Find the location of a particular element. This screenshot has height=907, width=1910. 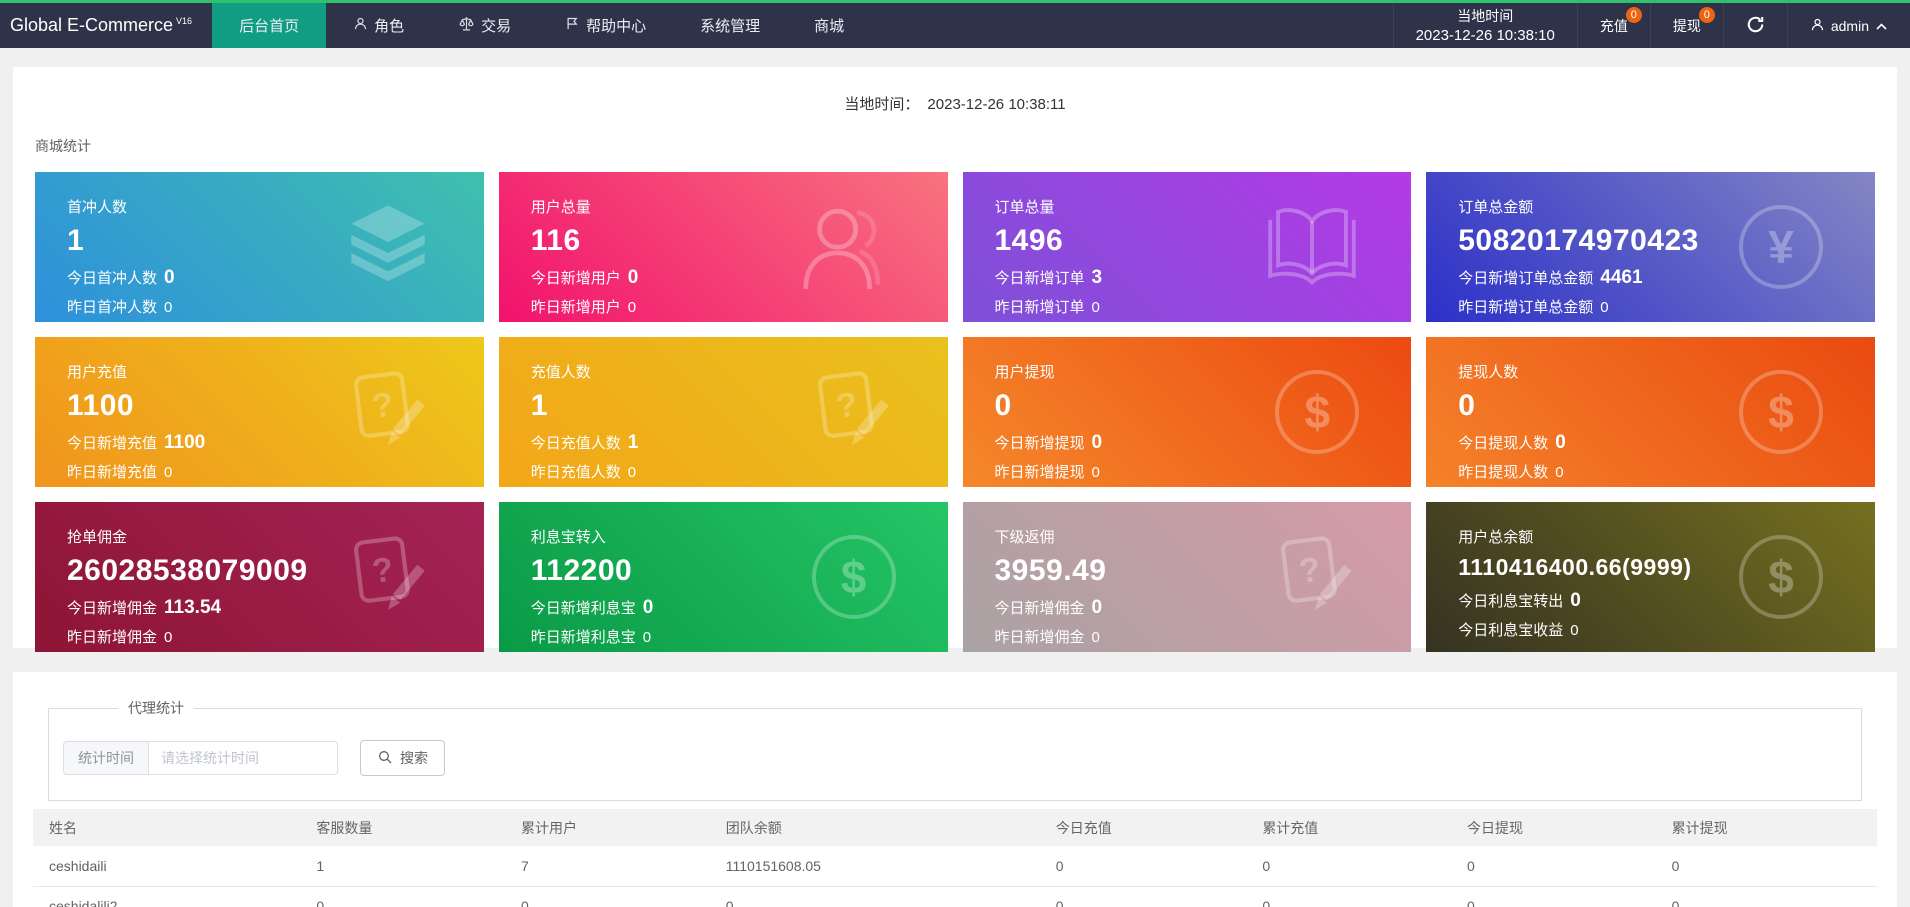

stat-card-user-recharge: 用户充值 1100 今日新增充值 1100 昨日新增充值 0 ? is located at coordinates (259, 412).